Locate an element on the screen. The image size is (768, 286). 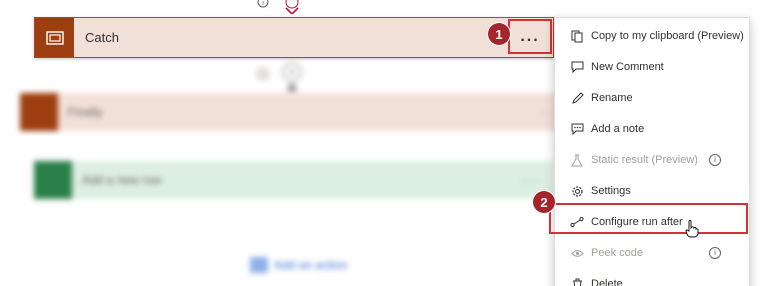
excel-icon is located at coordinates (53, 180).